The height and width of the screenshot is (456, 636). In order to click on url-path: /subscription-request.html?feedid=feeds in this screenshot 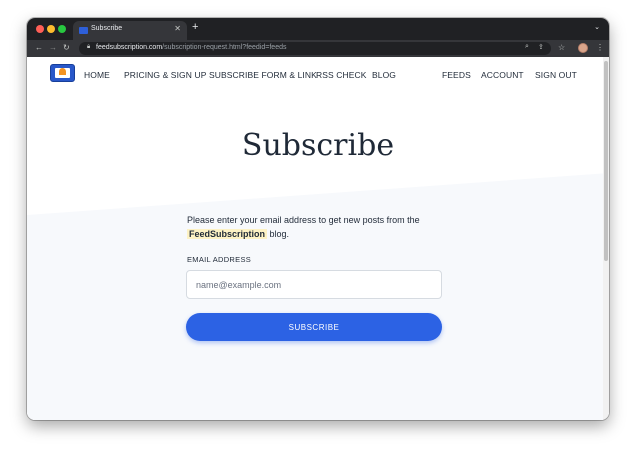, I will do `click(224, 47)`.